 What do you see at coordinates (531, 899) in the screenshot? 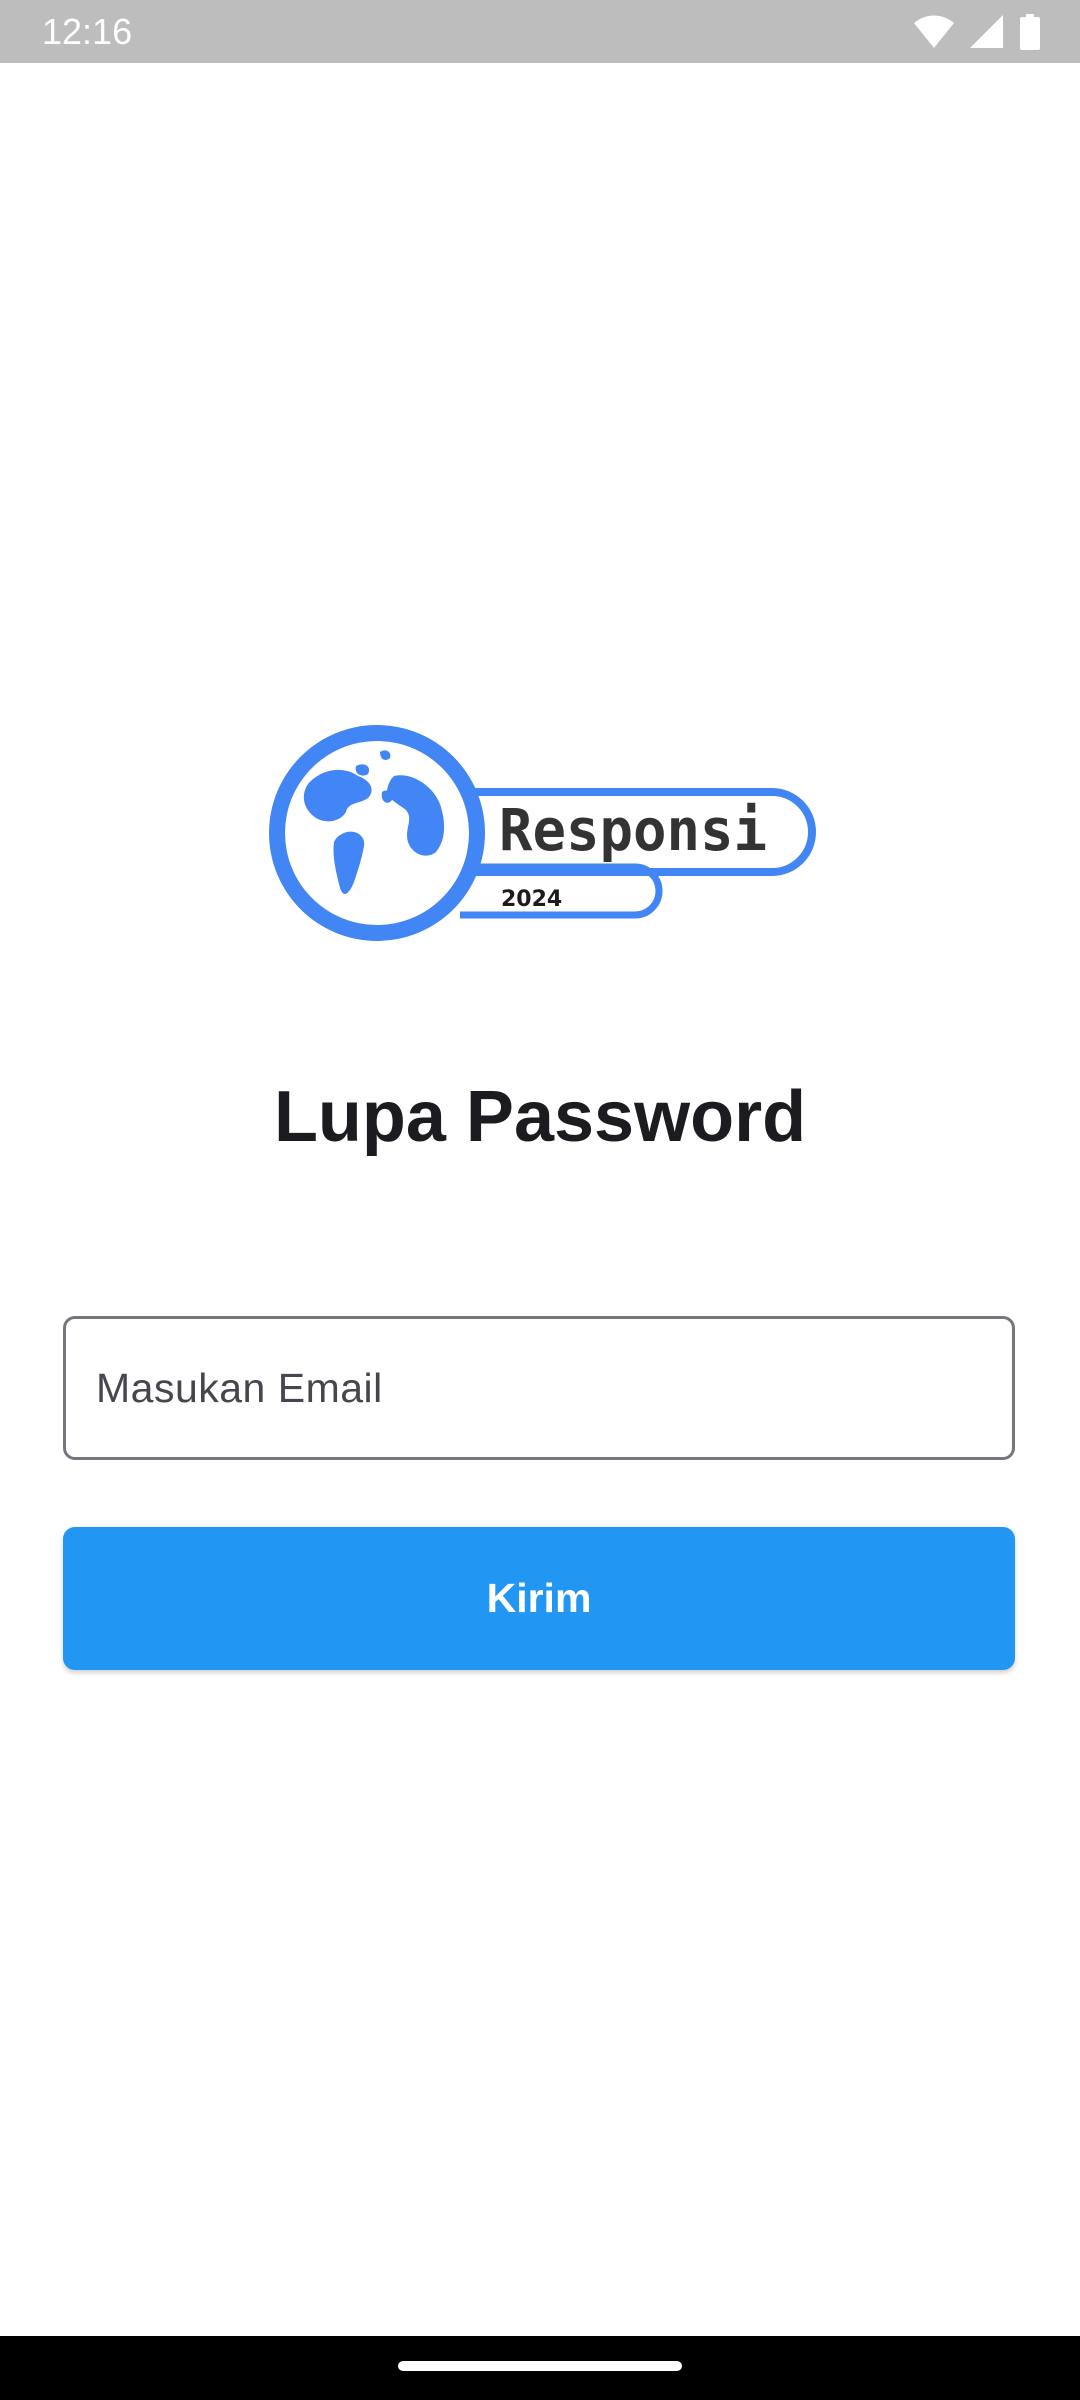
I see `logo-year-text: 2024` at bounding box center [531, 899].